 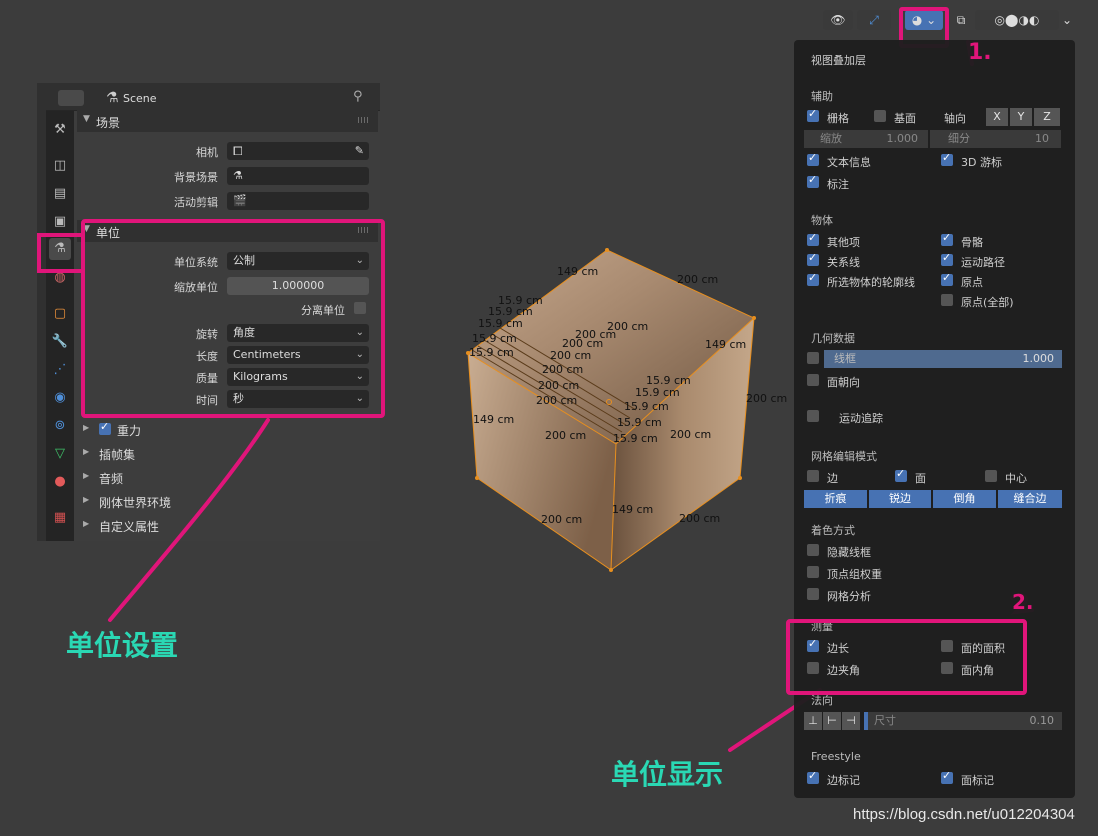 What do you see at coordinates (813, 572) in the screenshot?
I see `vertex-weights-checkbox` at bounding box center [813, 572].